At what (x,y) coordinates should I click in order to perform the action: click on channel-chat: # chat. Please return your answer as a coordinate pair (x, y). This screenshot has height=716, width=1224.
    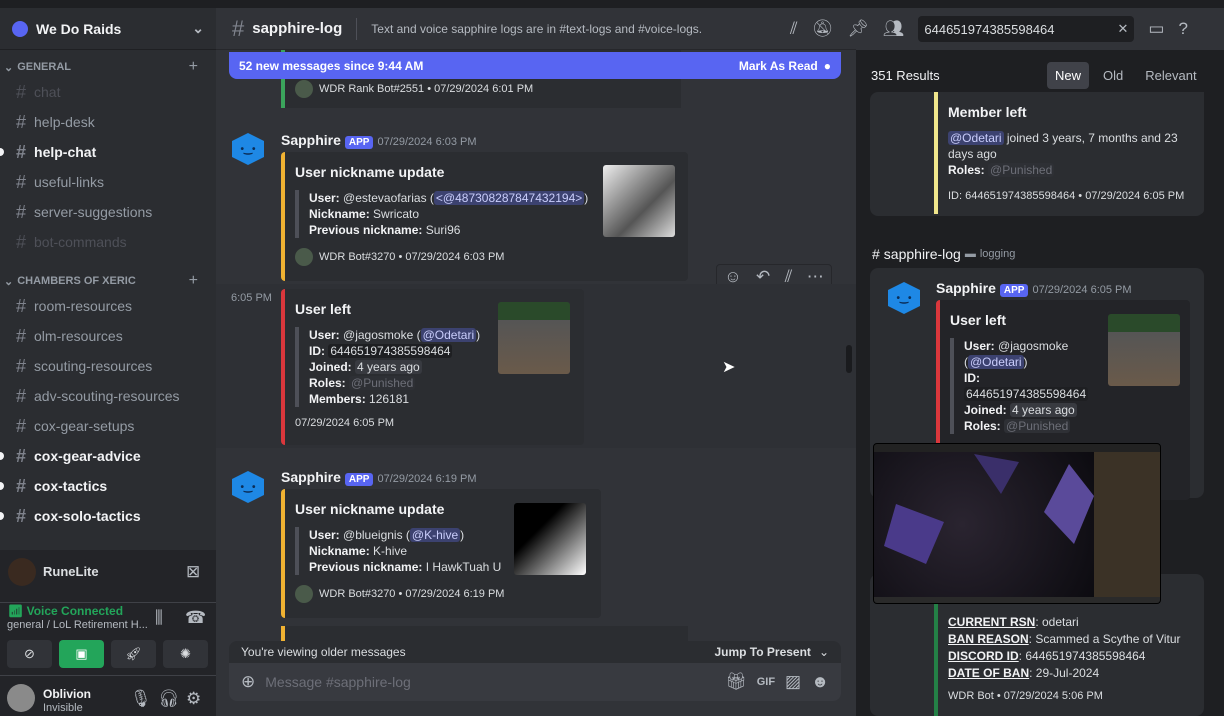
    Looking at the image, I should click on (108, 92).